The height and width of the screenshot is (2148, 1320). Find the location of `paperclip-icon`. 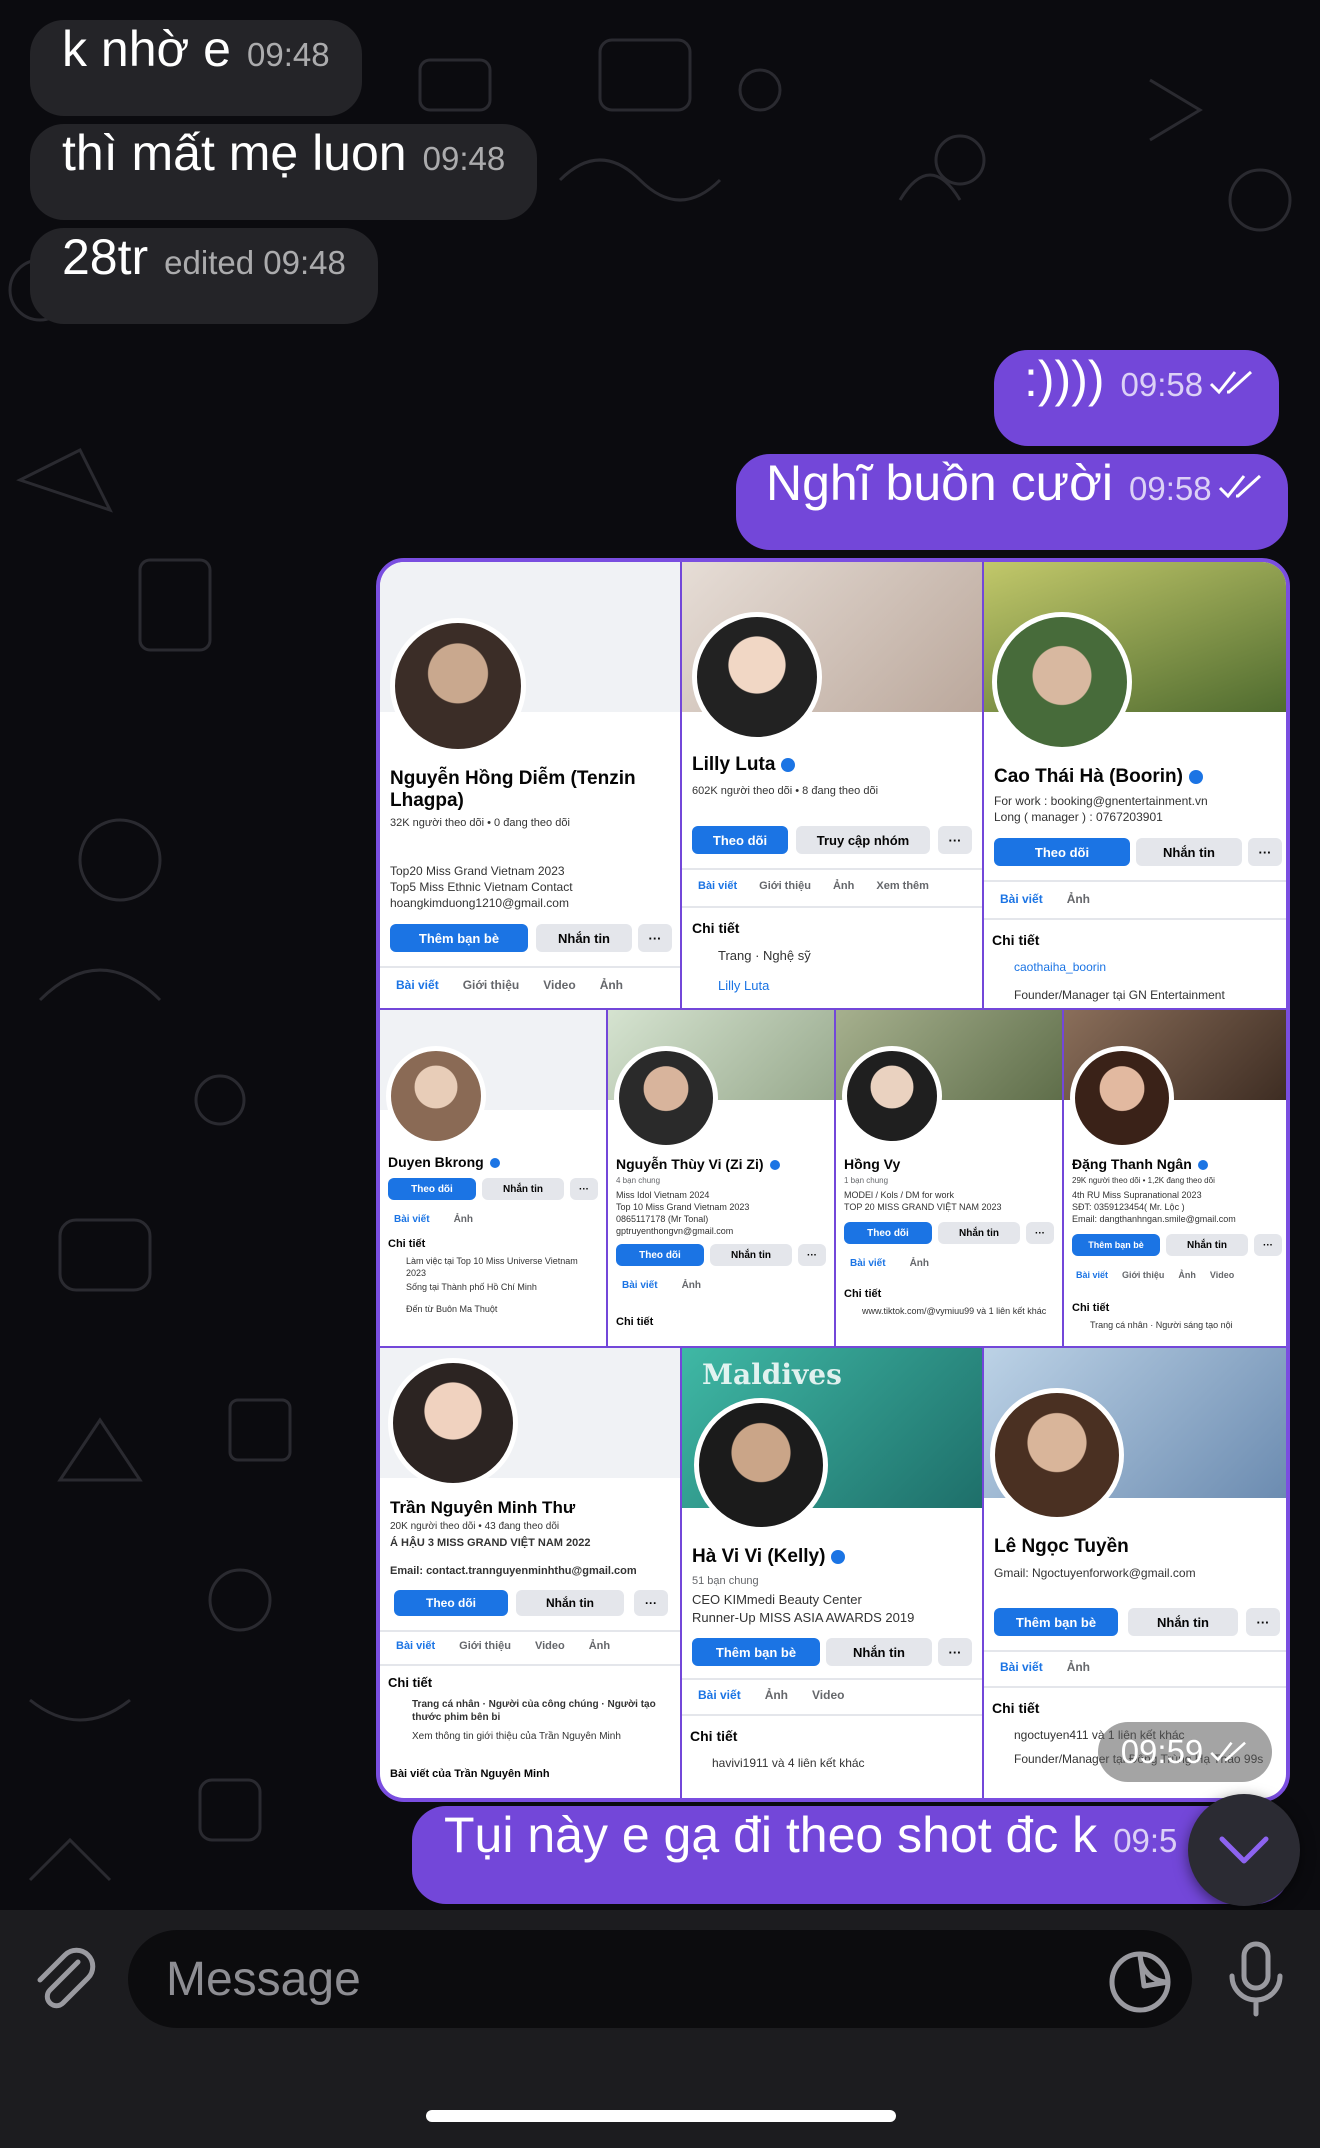

paperclip-icon is located at coordinates (64, 1980).